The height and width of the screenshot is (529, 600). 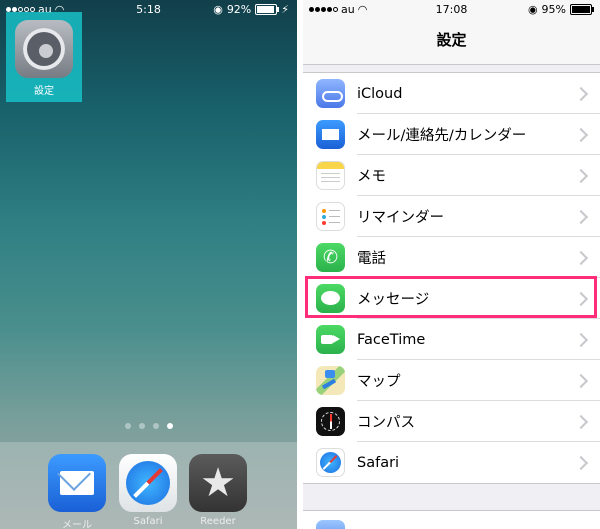 What do you see at coordinates (148, 521) in the screenshot?
I see `app-label: Safari` at bounding box center [148, 521].